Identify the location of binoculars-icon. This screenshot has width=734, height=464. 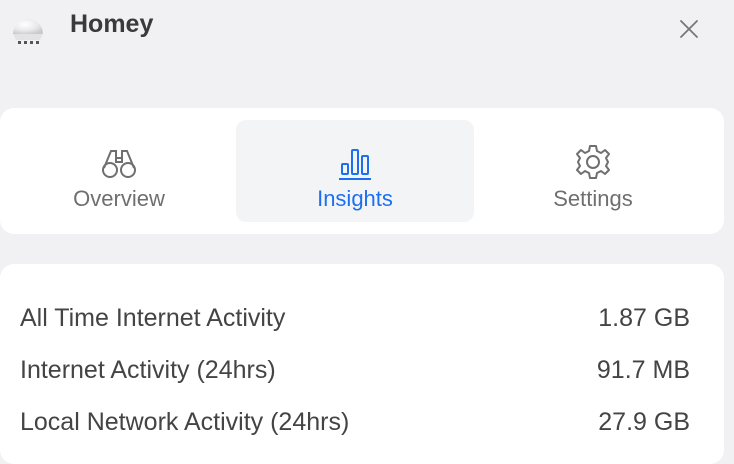
(119, 164).